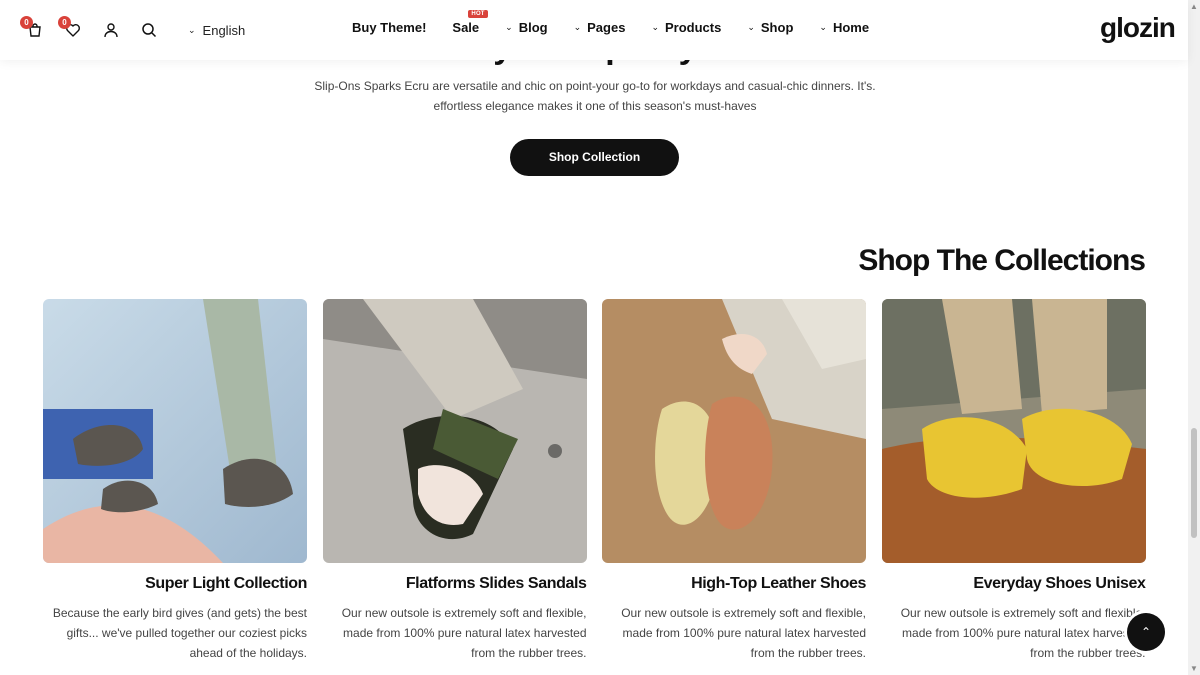  I want to click on search-icon, so click(149, 30).